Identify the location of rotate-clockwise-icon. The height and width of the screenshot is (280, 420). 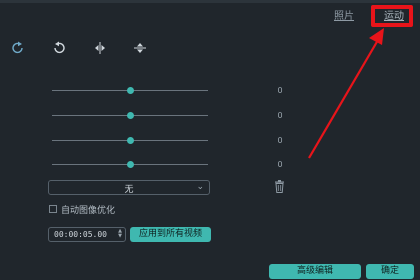
(18, 48).